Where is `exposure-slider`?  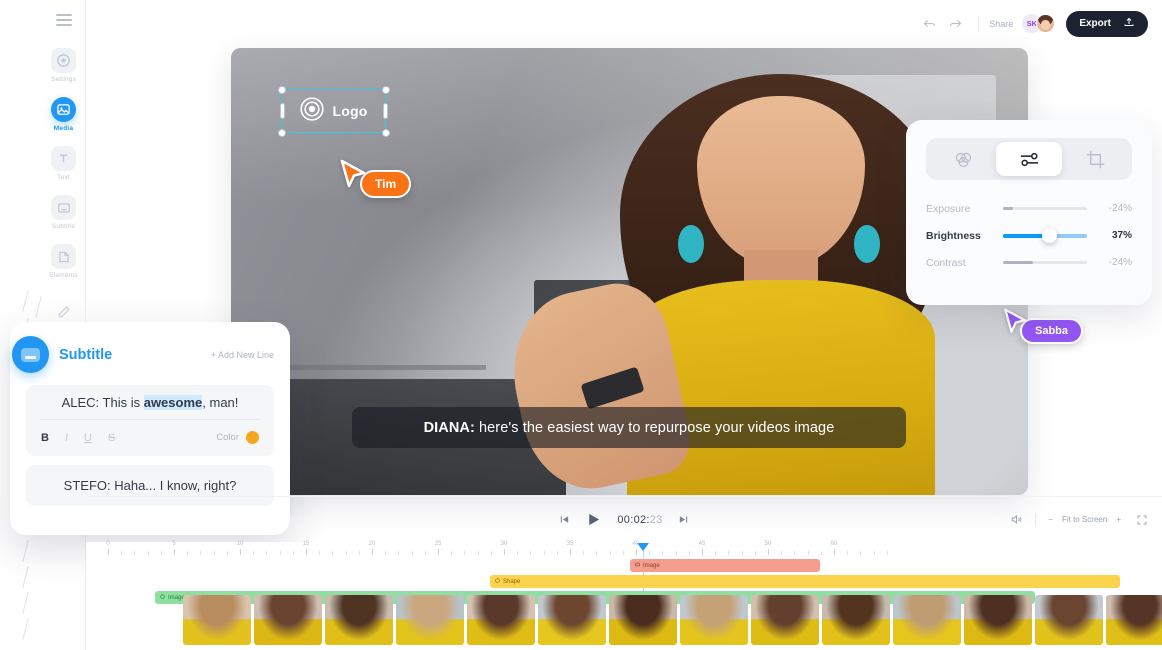 exposure-slider is located at coordinates (1045, 208).